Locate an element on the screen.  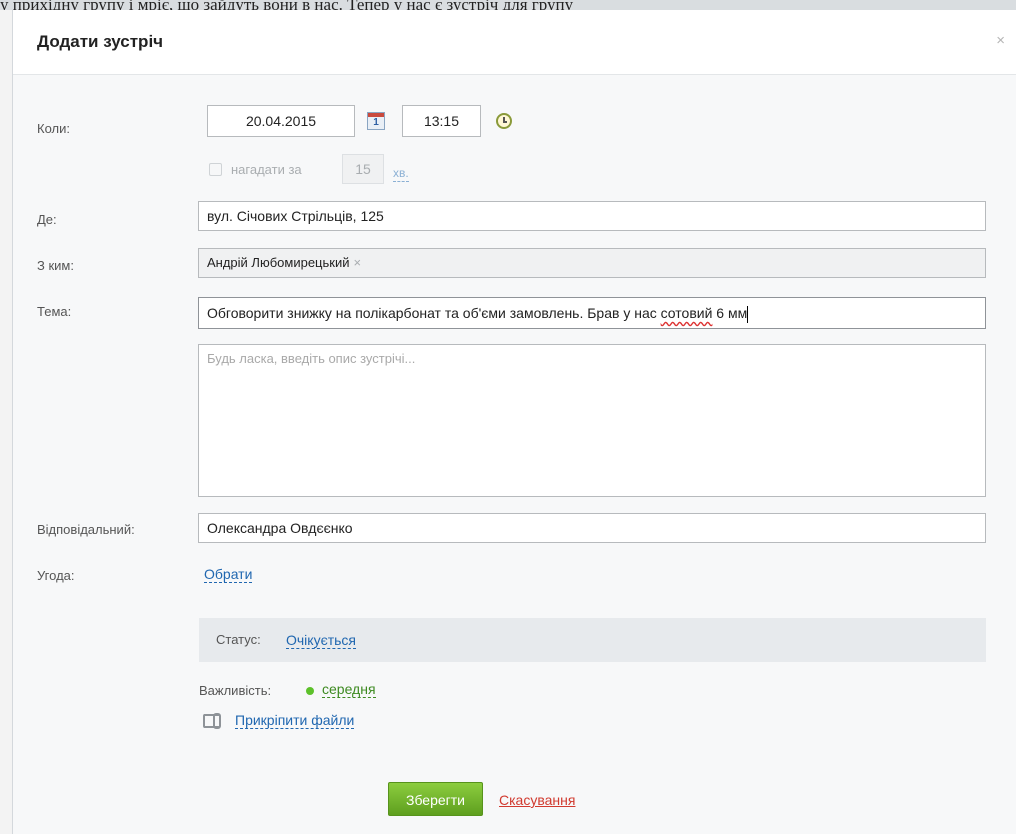
save-button: Зберегти is located at coordinates (435, 799).